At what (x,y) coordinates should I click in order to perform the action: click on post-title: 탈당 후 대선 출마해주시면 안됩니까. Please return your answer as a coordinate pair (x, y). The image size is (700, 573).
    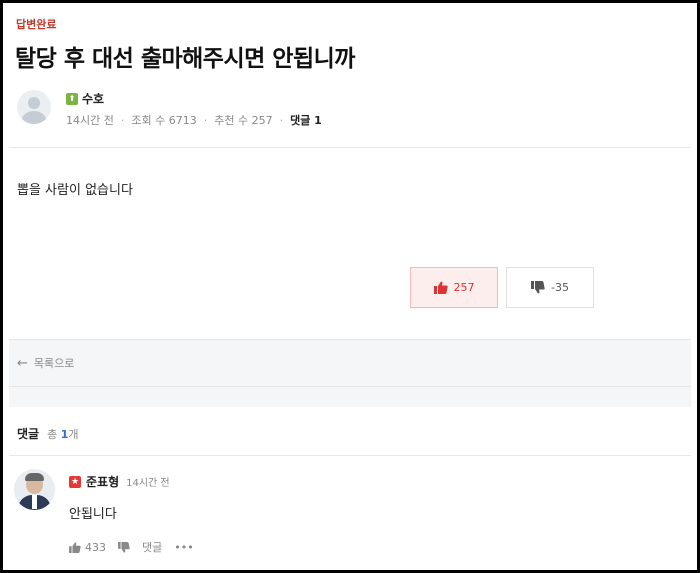
    Looking at the image, I should click on (185, 59).